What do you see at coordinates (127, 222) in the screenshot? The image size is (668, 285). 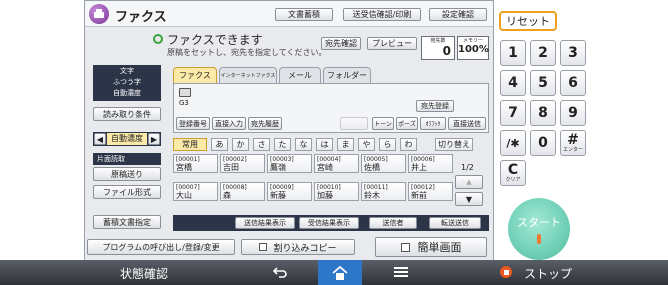 I see `stored-file-button: 蓄積文書指定` at bounding box center [127, 222].